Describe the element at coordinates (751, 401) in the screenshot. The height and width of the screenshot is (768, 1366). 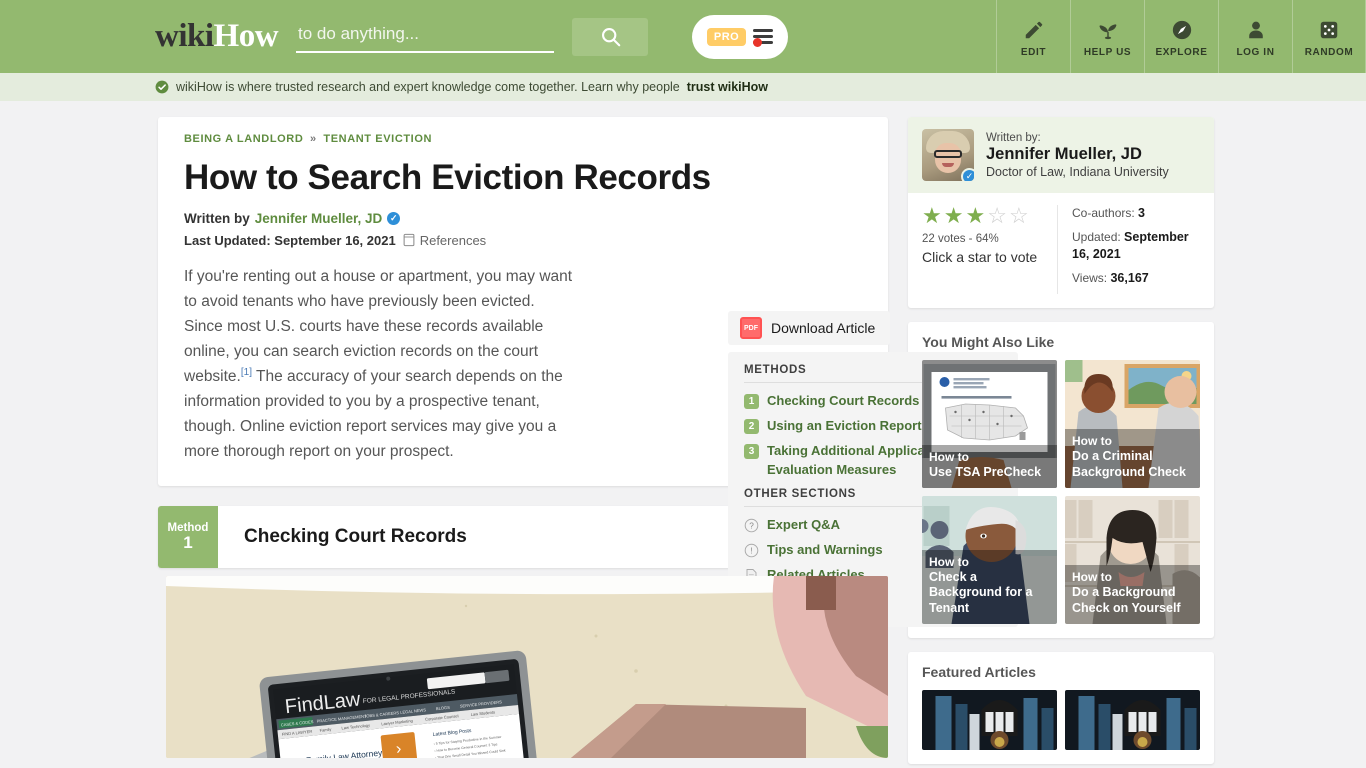
I see `method-number: 1` at that location.